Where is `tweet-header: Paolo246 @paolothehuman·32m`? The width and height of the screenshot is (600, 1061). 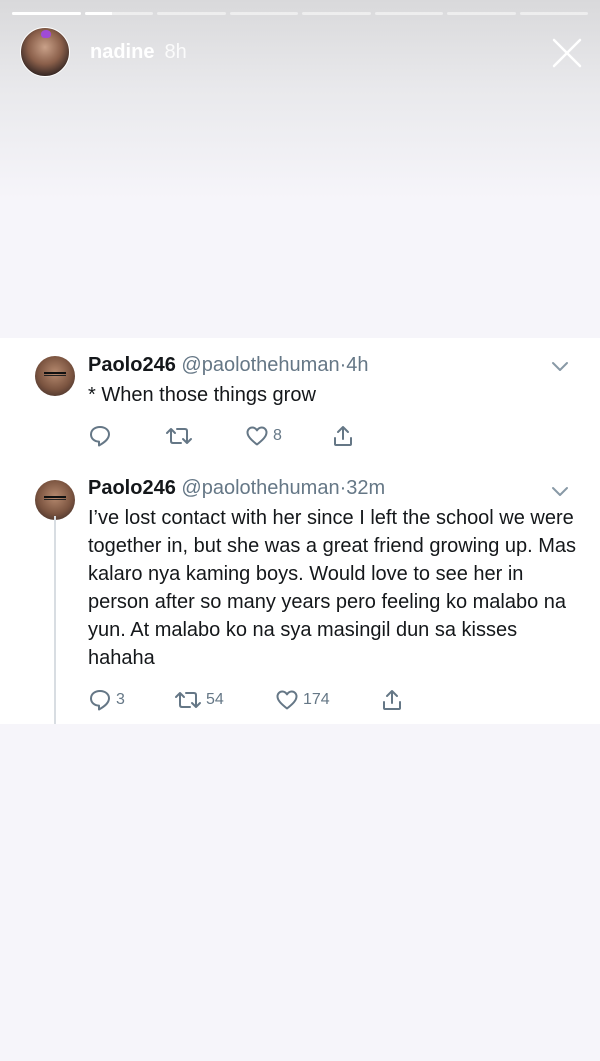
tweet-header: Paolo246 @paolothehuman·32m is located at coordinates (236, 488).